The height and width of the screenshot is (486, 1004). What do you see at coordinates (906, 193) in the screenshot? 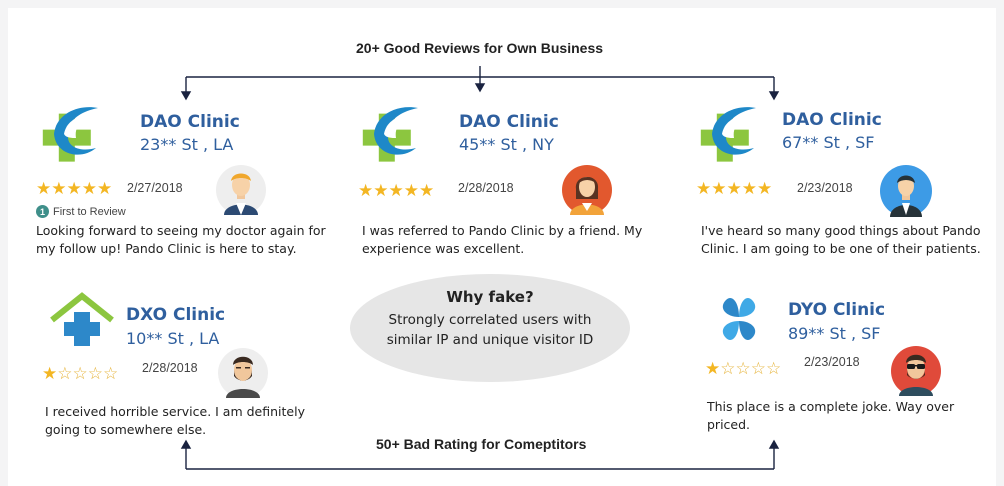
I see `man-suit-avatar-icon` at bounding box center [906, 193].